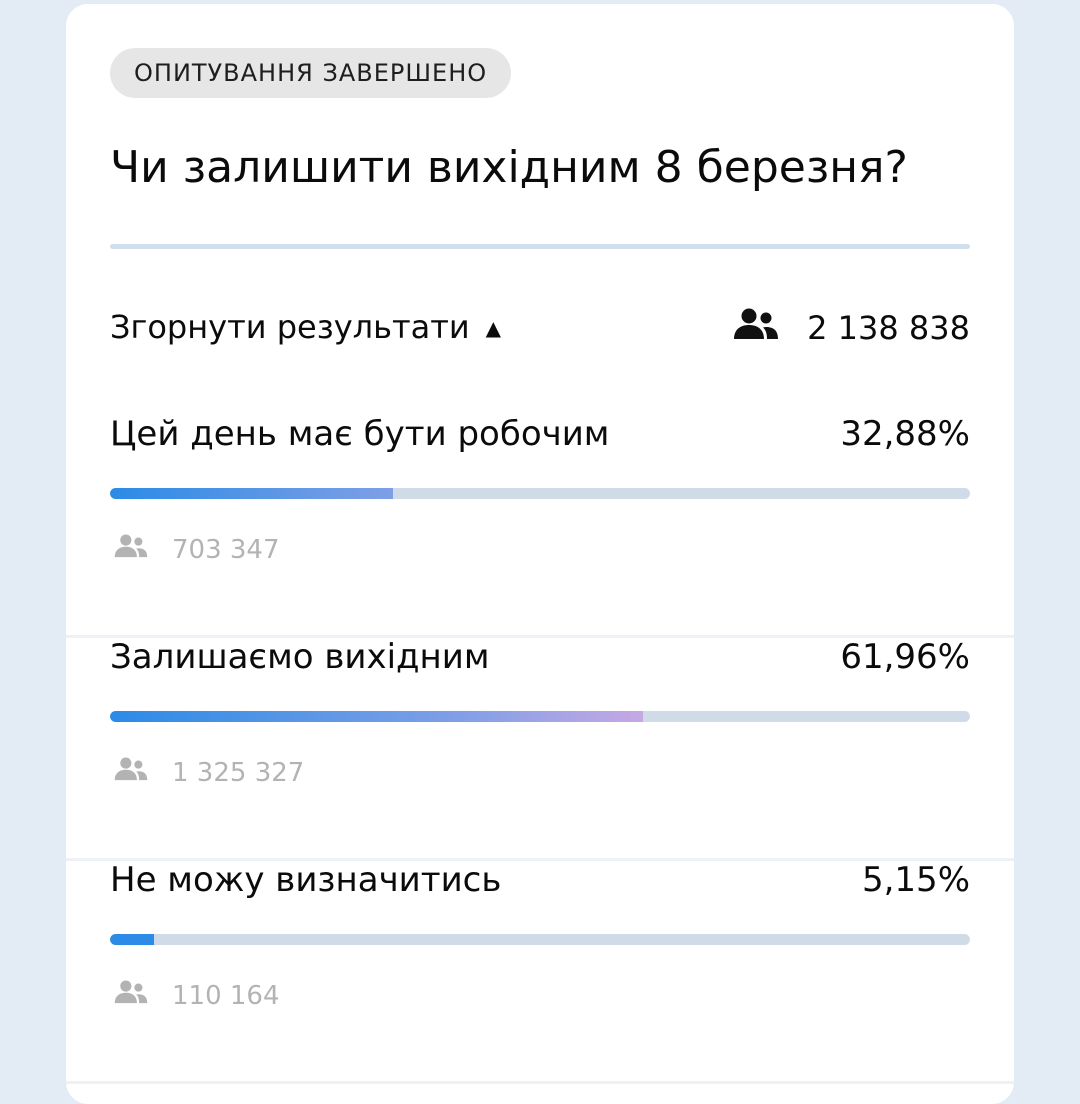  Describe the element at coordinates (238, 772) in the screenshot. I see `option-votes-count: 1 325 327` at that location.